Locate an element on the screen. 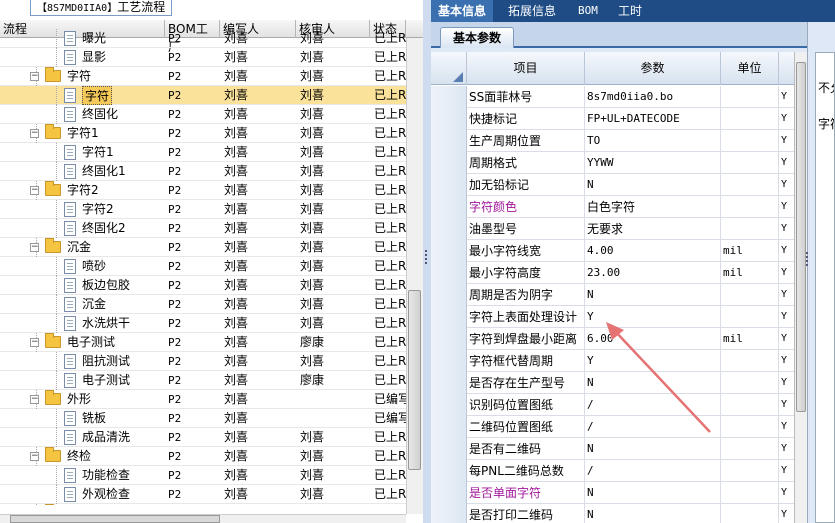 This screenshot has height=523, width=835. tree-node-label: 包装 is located at coordinates (79, 504).